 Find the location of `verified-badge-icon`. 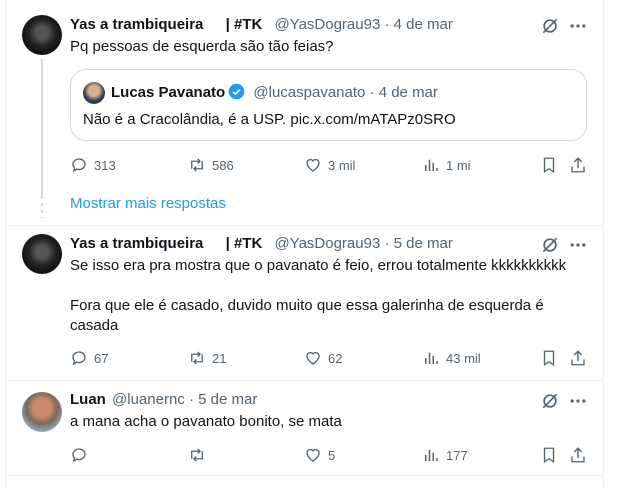

verified-badge-icon is located at coordinates (236, 91).